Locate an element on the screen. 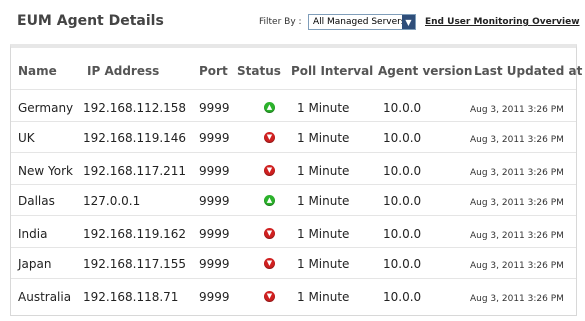 The height and width of the screenshot is (321, 585). column-header-poll: Poll Interval is located at coordinates (332, 71).